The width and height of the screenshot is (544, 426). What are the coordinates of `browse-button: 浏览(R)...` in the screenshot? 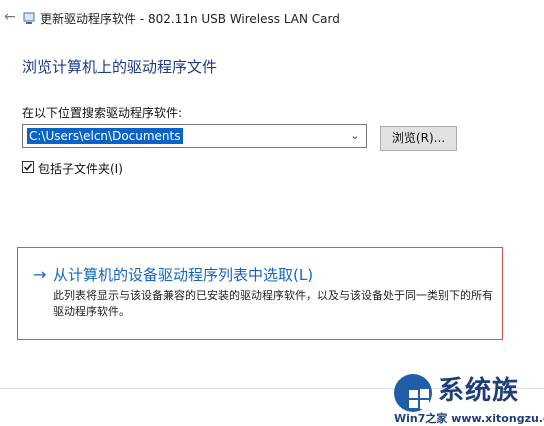 It's located at (418, 138).